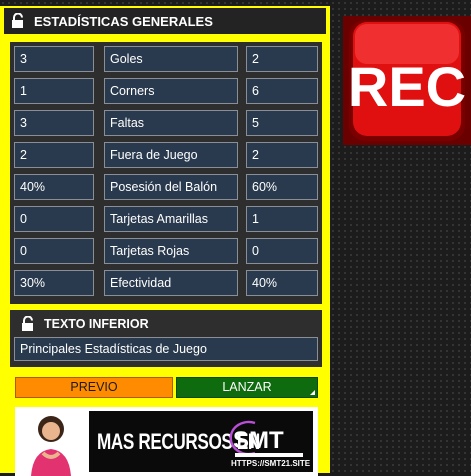 The image size is (471, 476). I want to click on stat-row-corners: 1 Corners 6, so click(166, 92).